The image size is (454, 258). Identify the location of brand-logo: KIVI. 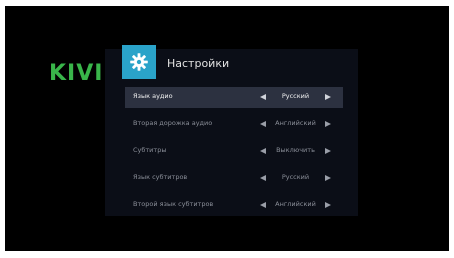
(76, 73).